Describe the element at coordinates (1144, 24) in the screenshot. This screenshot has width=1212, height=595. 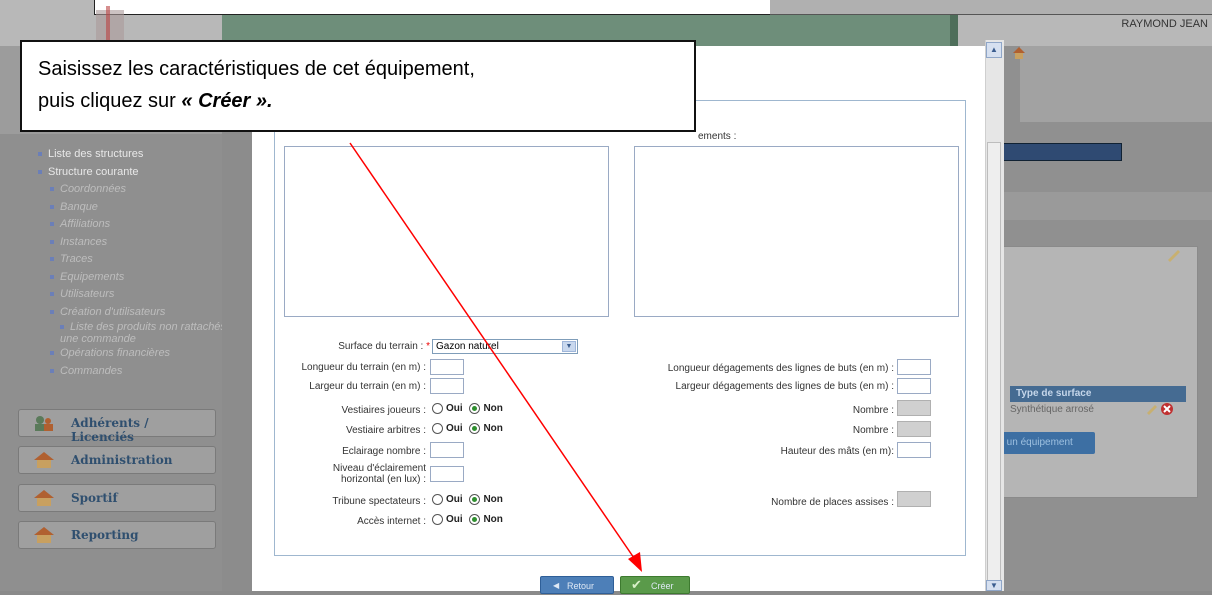
I see `user-name: RAYMOND JEAN` at that location.